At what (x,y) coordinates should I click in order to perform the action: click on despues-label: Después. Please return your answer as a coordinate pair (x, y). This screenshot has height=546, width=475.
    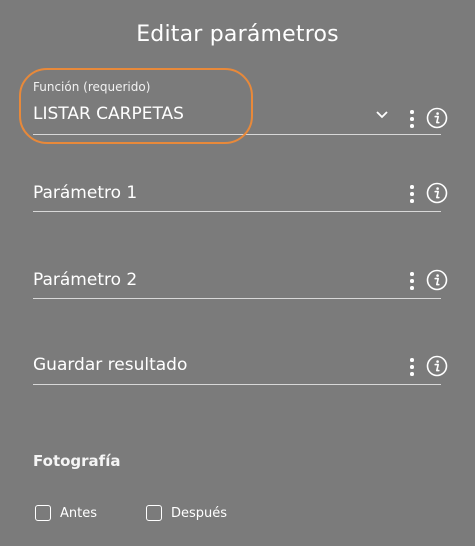
    Looking at the image, I should click on (199, 513).